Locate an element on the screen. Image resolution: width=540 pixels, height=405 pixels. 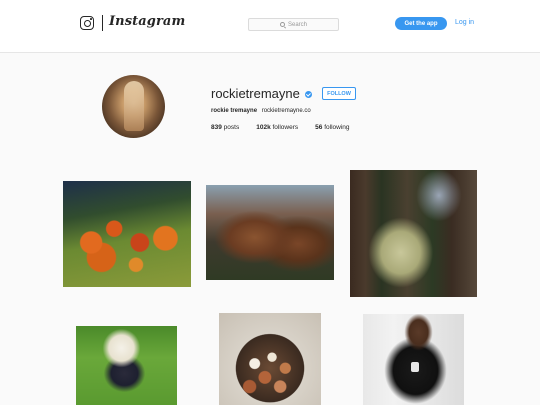
post-thumbnail-pumpkins is located at coordinates (127, 234).